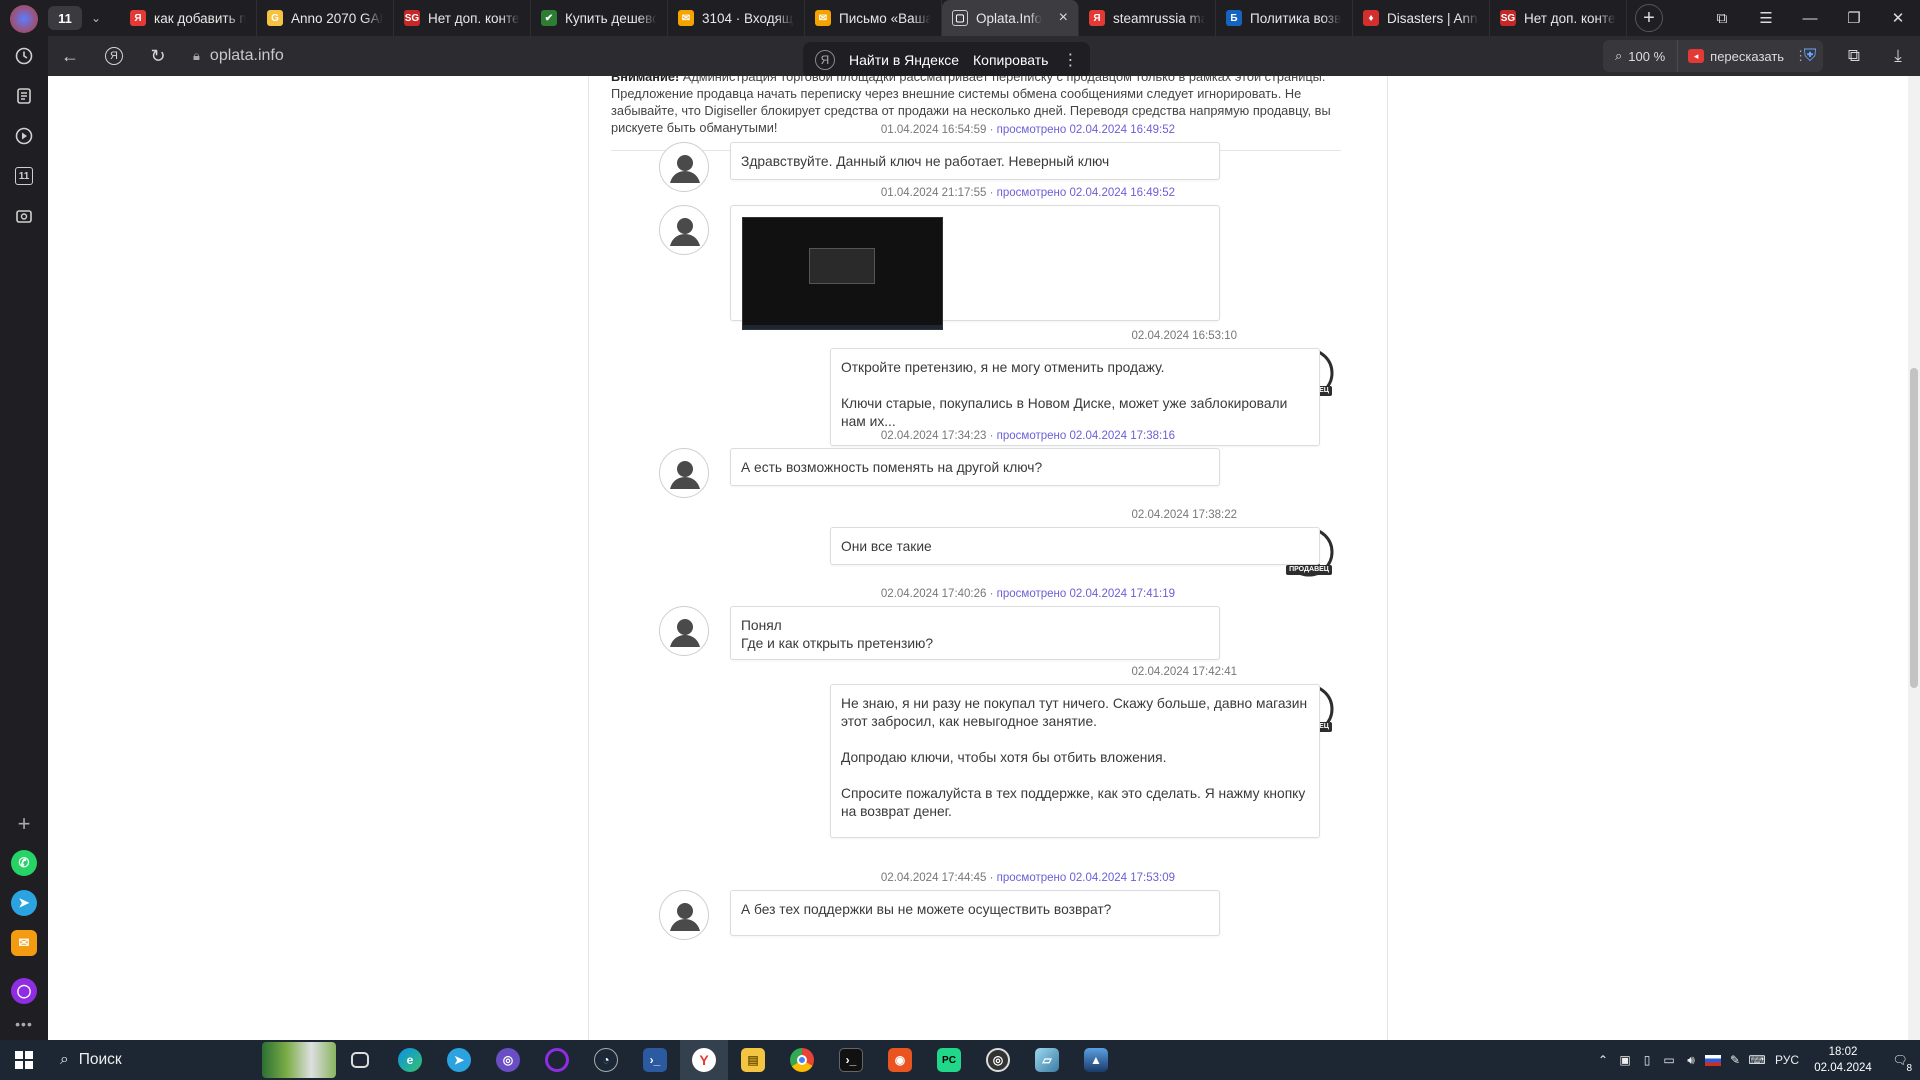 The height and width of the screenshot is (1080, 1920). Describe the element at coordinates (24, 863) in the screenshot. I see `whatsapp-icon: ✆` at that location.